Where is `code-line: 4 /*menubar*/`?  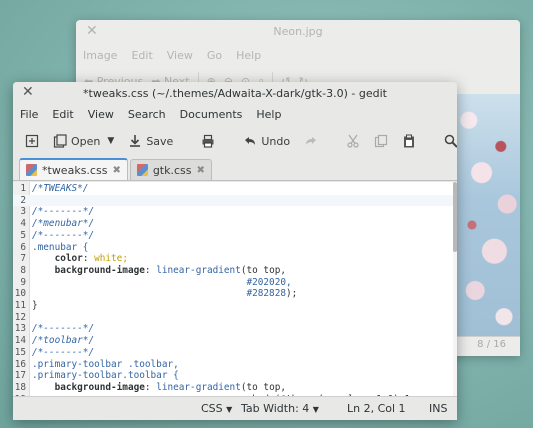 code-line: 4 /*menubar*/ is located at coordinates (235, 224).